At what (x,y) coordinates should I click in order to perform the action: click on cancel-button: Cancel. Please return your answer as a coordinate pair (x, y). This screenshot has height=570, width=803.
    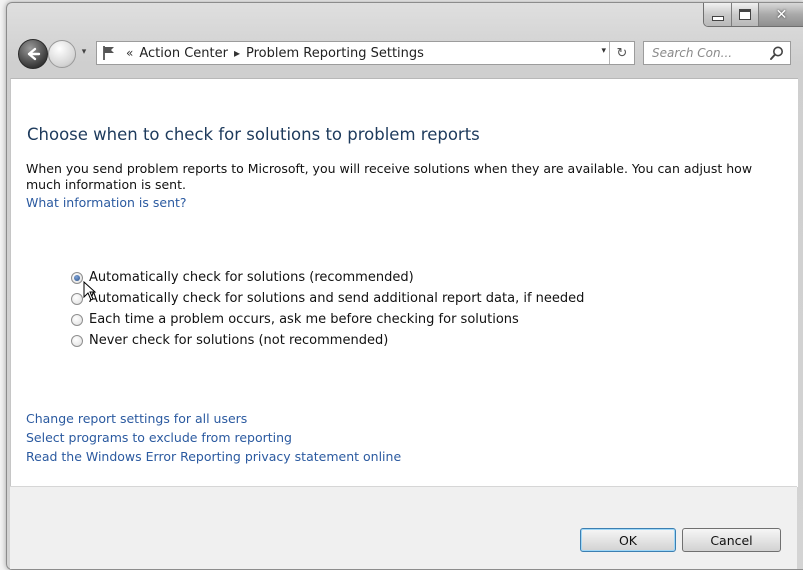
    Looking at the image, I should click on (731, 540).